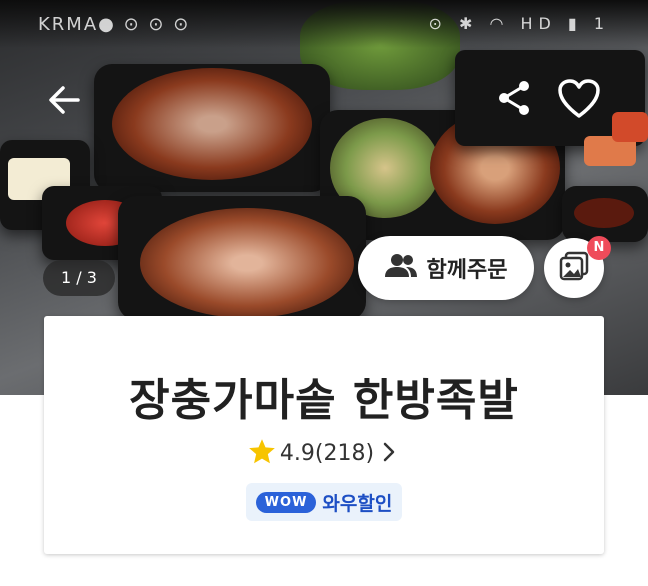 The height and width of the screenshot is (586, 648). What do you see at coordinates (579, 99) in the screenshot?
I see `heart-icon` at bounding box center [579, 99].